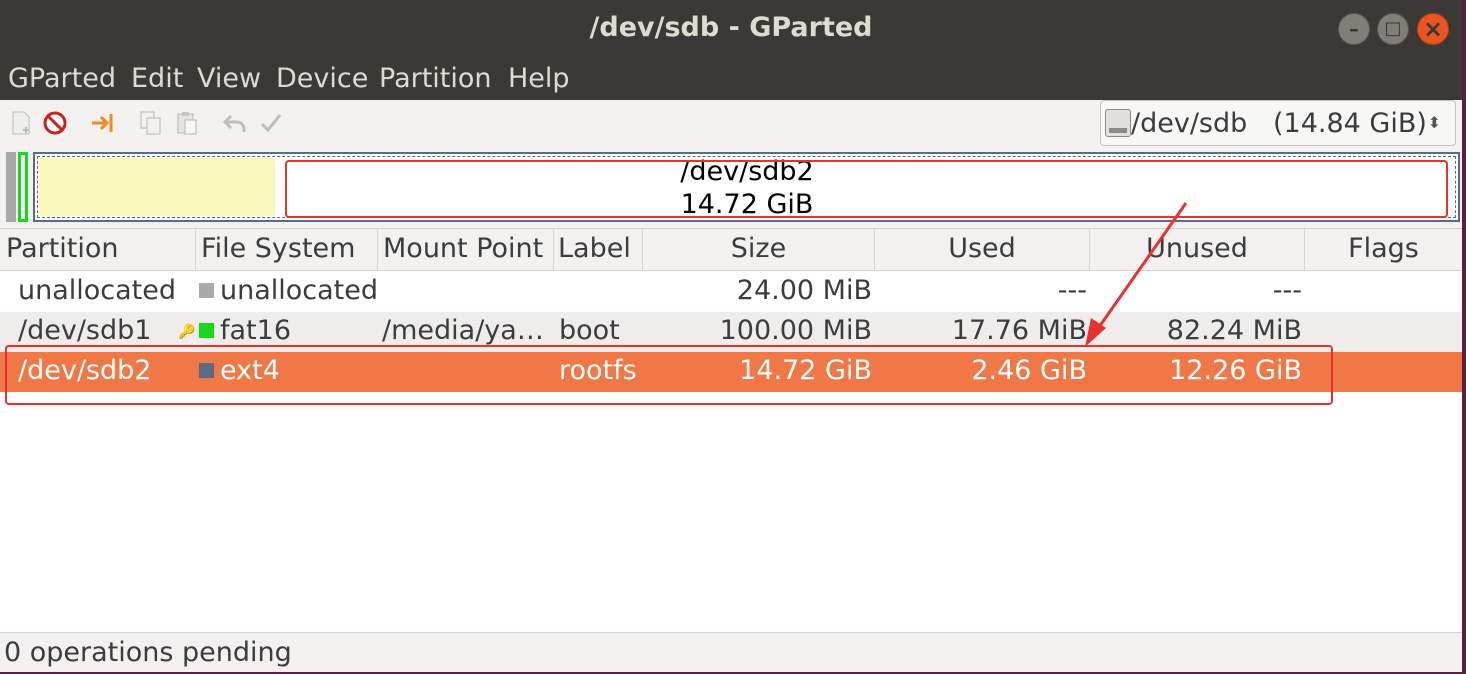  I want to click on maximize-button: □, so click(1393, 29).